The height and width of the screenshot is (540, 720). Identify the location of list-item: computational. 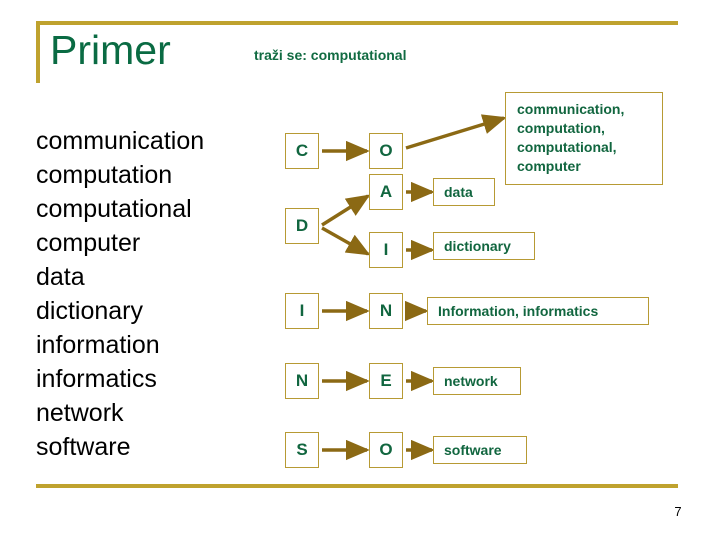
(114, 209).